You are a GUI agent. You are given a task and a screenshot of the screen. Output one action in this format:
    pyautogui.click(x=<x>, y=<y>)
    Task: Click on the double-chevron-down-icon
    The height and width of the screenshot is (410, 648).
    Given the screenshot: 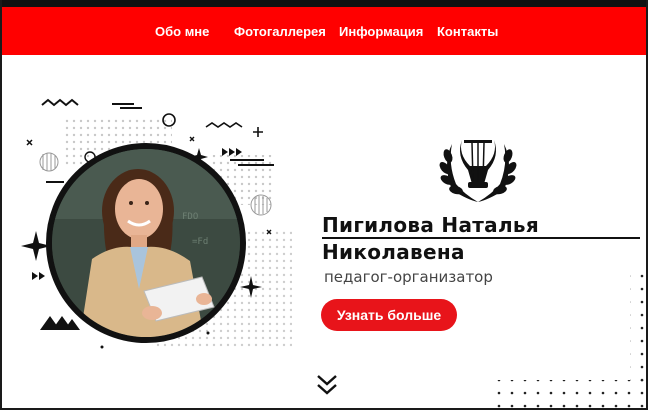 What is the action you would take?
    pyautogui.click(x=327, y=385)
    